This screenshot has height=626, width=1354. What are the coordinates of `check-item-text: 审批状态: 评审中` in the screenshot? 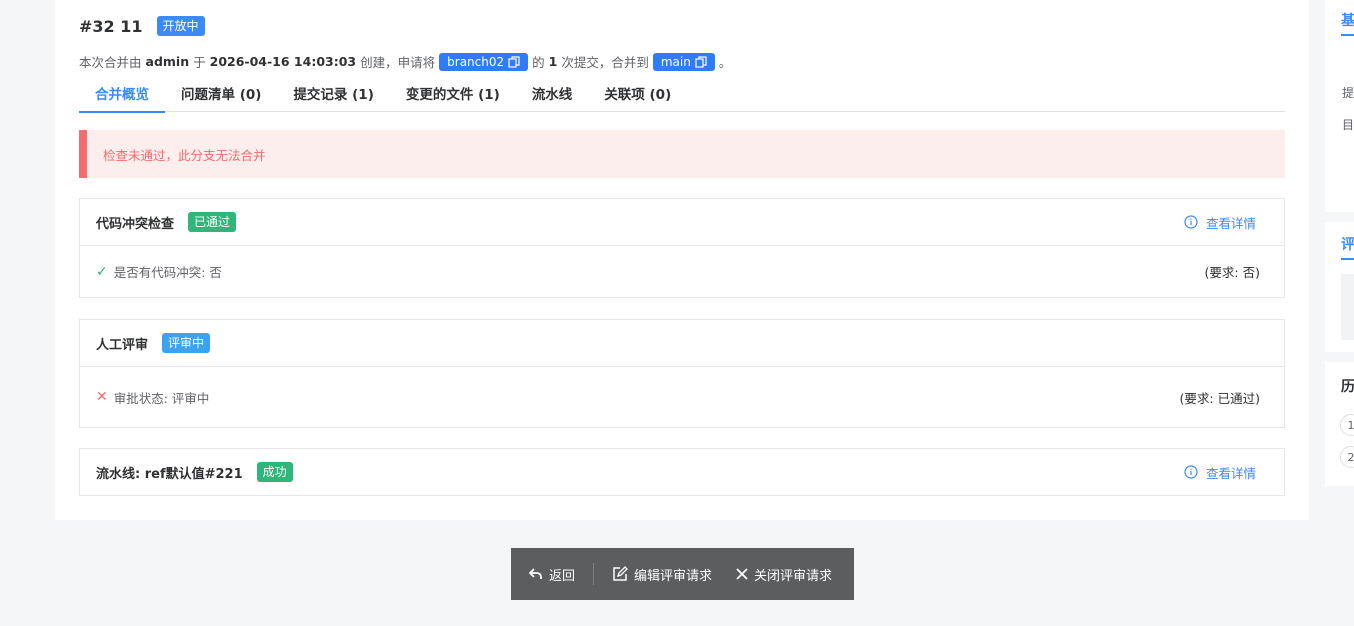 It's located at (161, 398).